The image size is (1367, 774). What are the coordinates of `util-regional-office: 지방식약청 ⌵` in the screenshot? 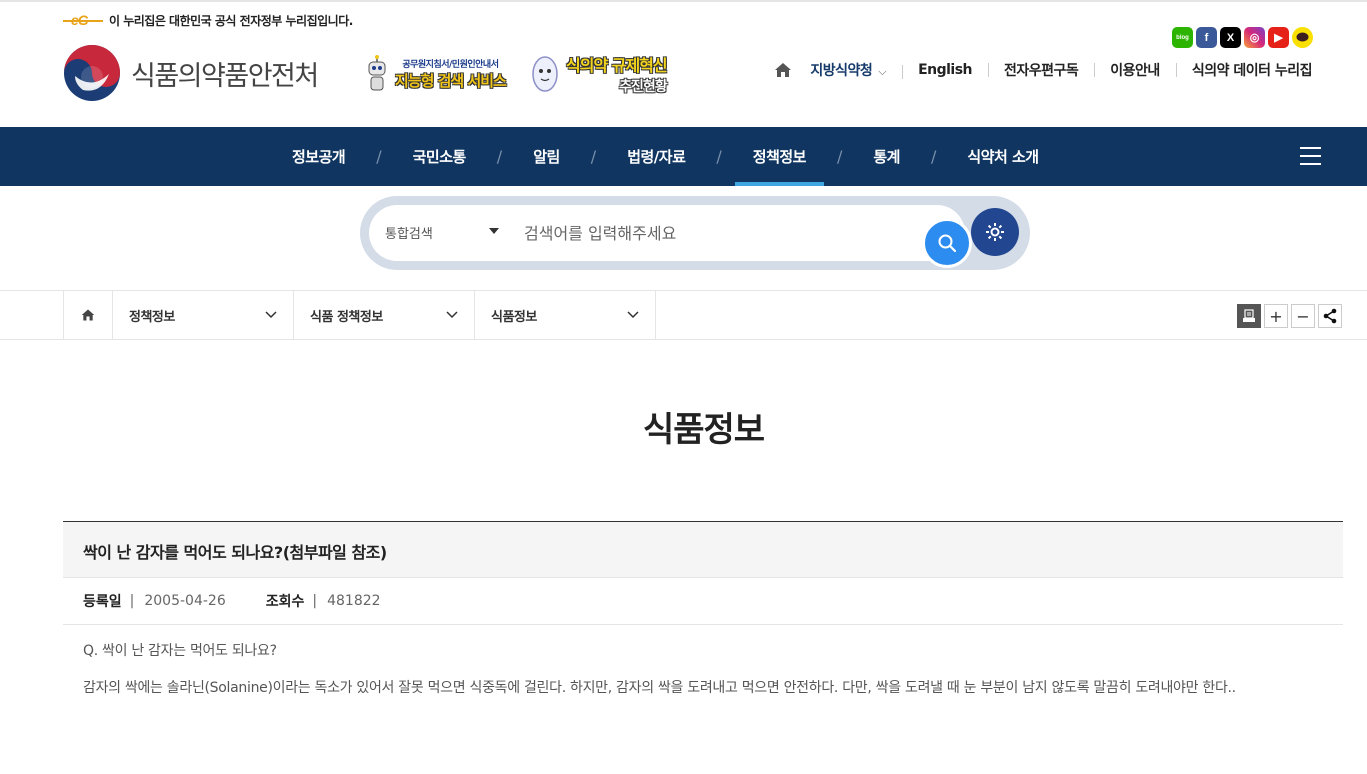 It's located at (856, 70).